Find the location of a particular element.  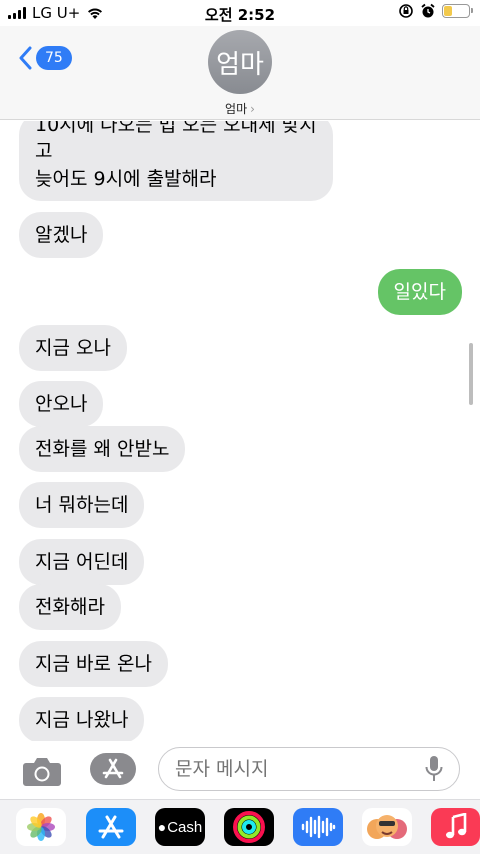

avatar: 엄마 is located at coordinates (240, 62).